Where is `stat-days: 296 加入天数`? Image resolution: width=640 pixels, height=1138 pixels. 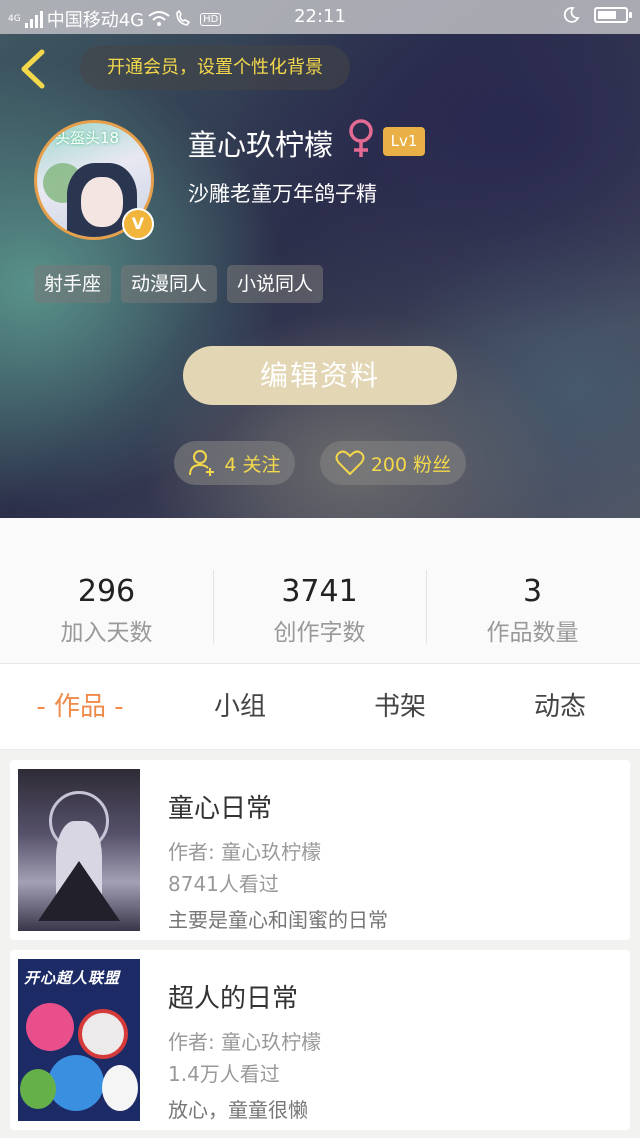 stat-days: 296 加入天数 is located at coordinates (106, 610).